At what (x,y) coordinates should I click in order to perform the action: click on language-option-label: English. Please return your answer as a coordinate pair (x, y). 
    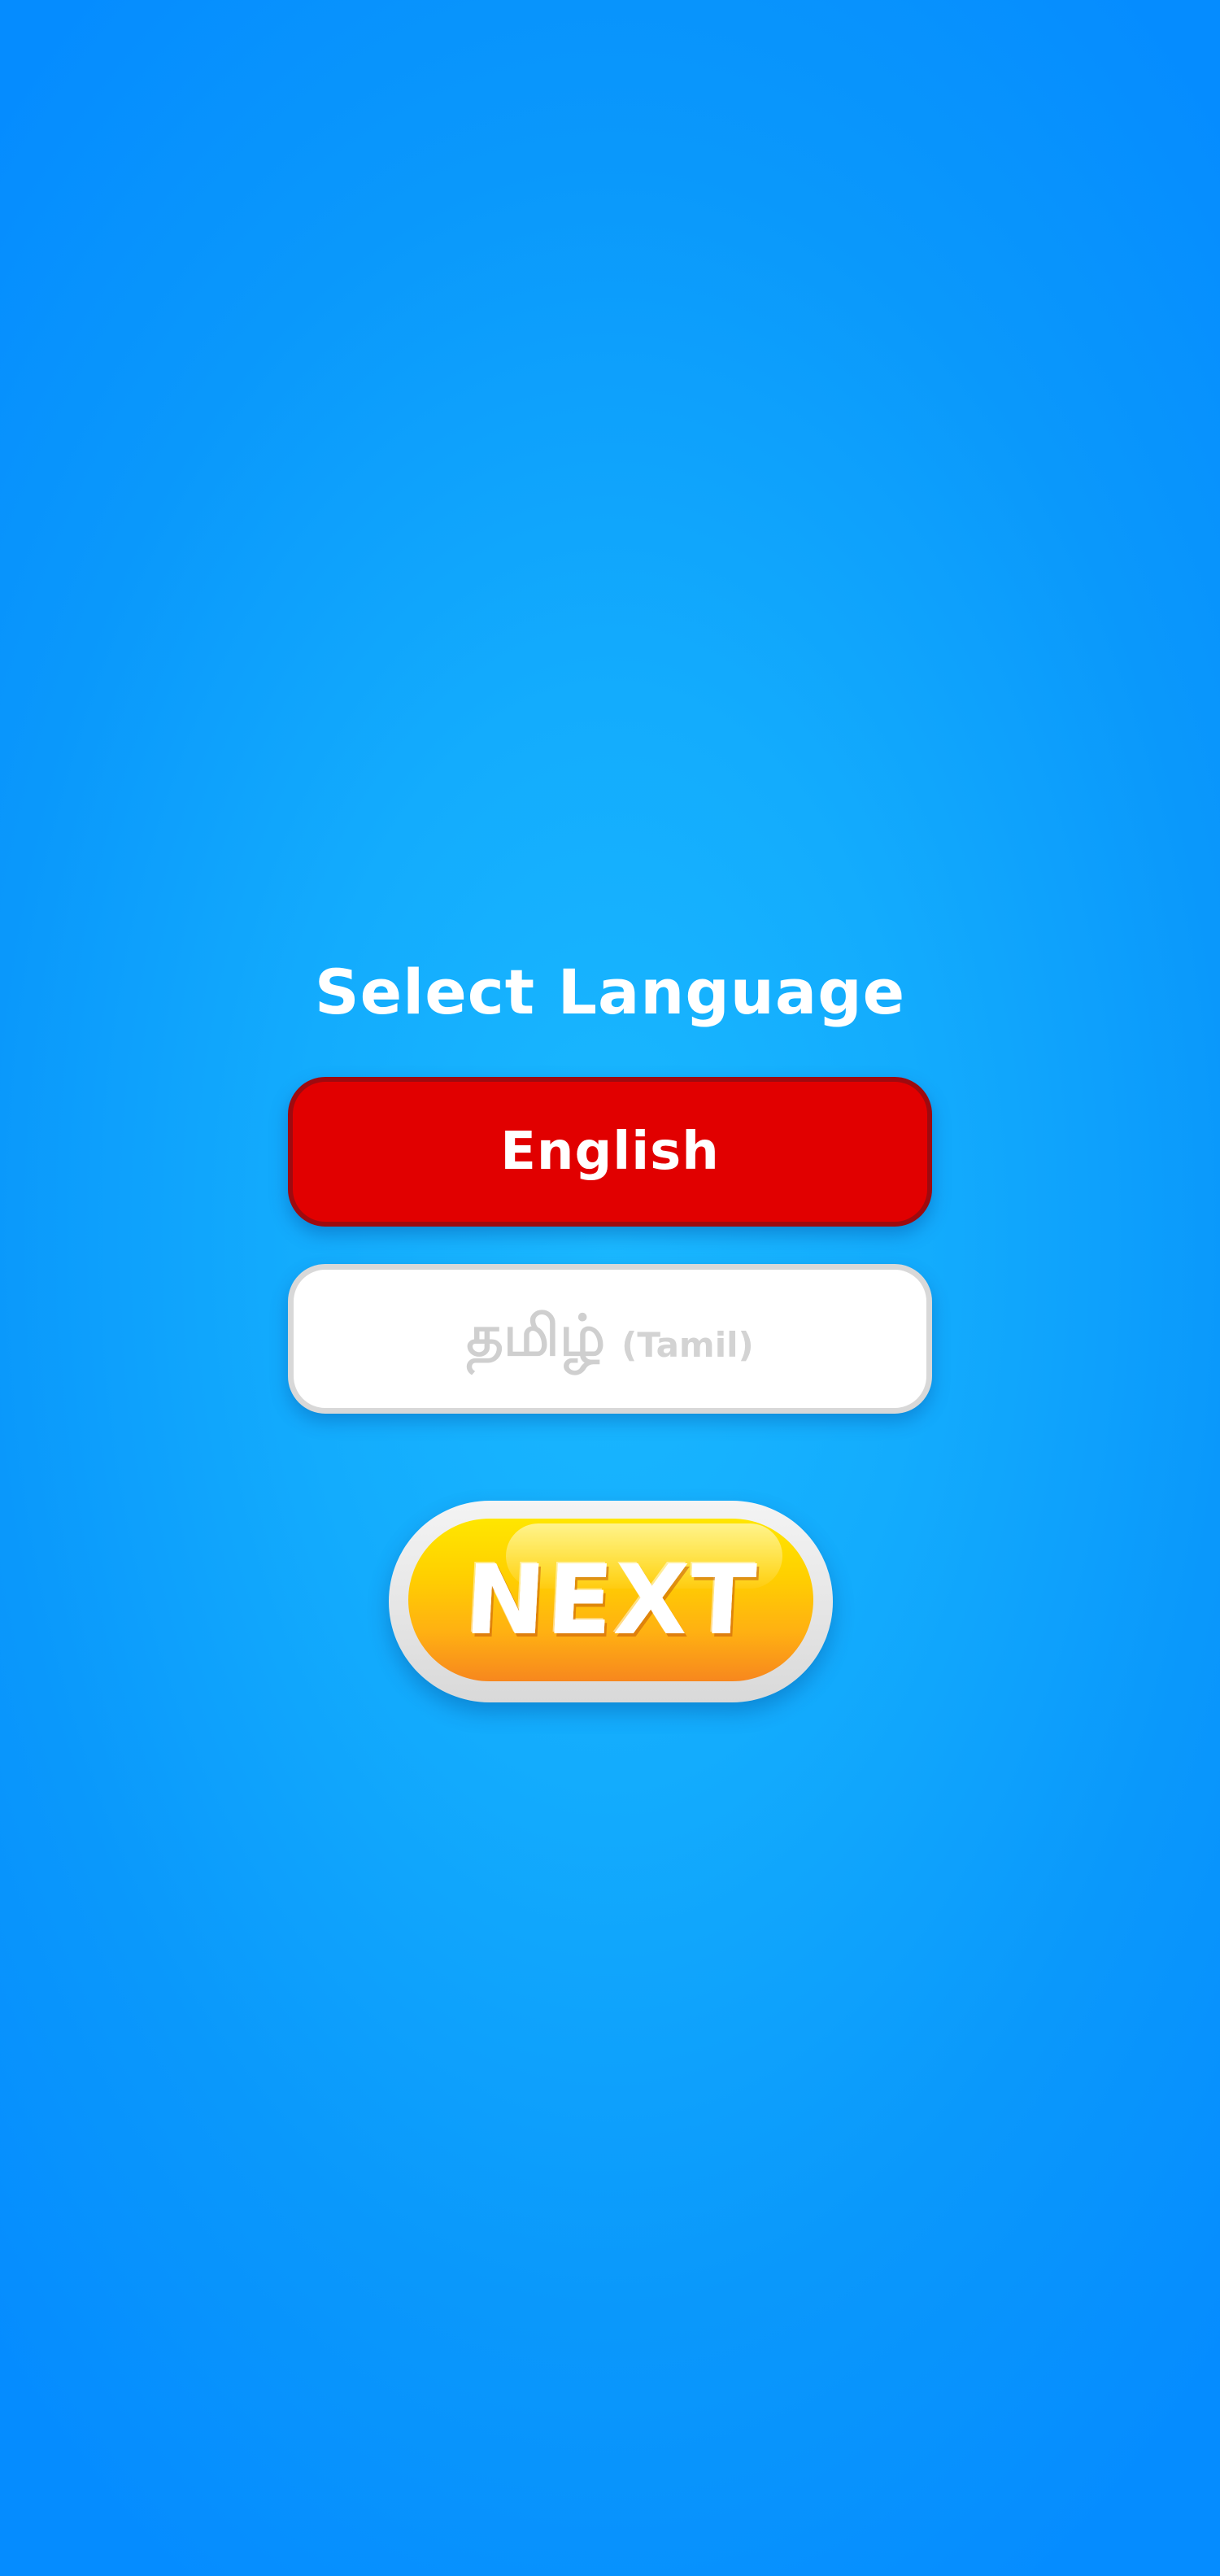
    Looking at the image, I should click on (610, 1152).